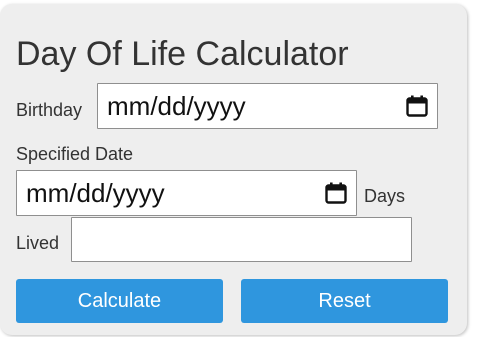 The height and width of the screenshot is (337, 477). What do you see at coordinates (95, 192) in the screenshot?
I see `specified-date-text: mm/dd/yyyy` at bounding box center [95, 192].